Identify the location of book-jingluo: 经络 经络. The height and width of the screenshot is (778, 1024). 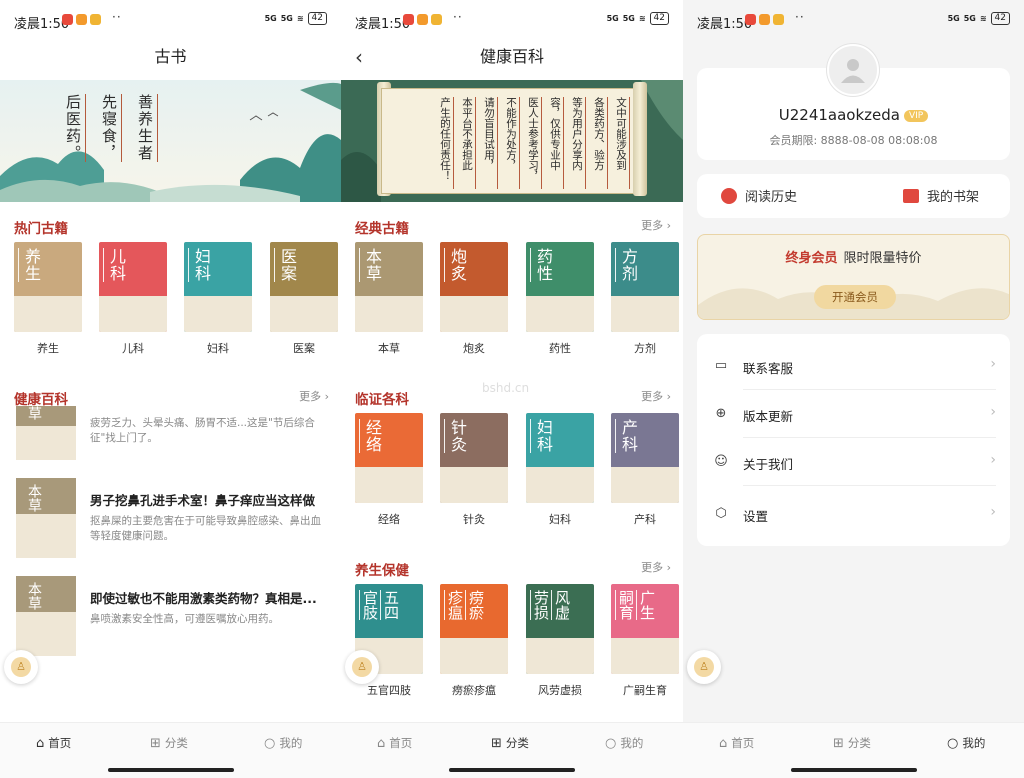
(389, 470).